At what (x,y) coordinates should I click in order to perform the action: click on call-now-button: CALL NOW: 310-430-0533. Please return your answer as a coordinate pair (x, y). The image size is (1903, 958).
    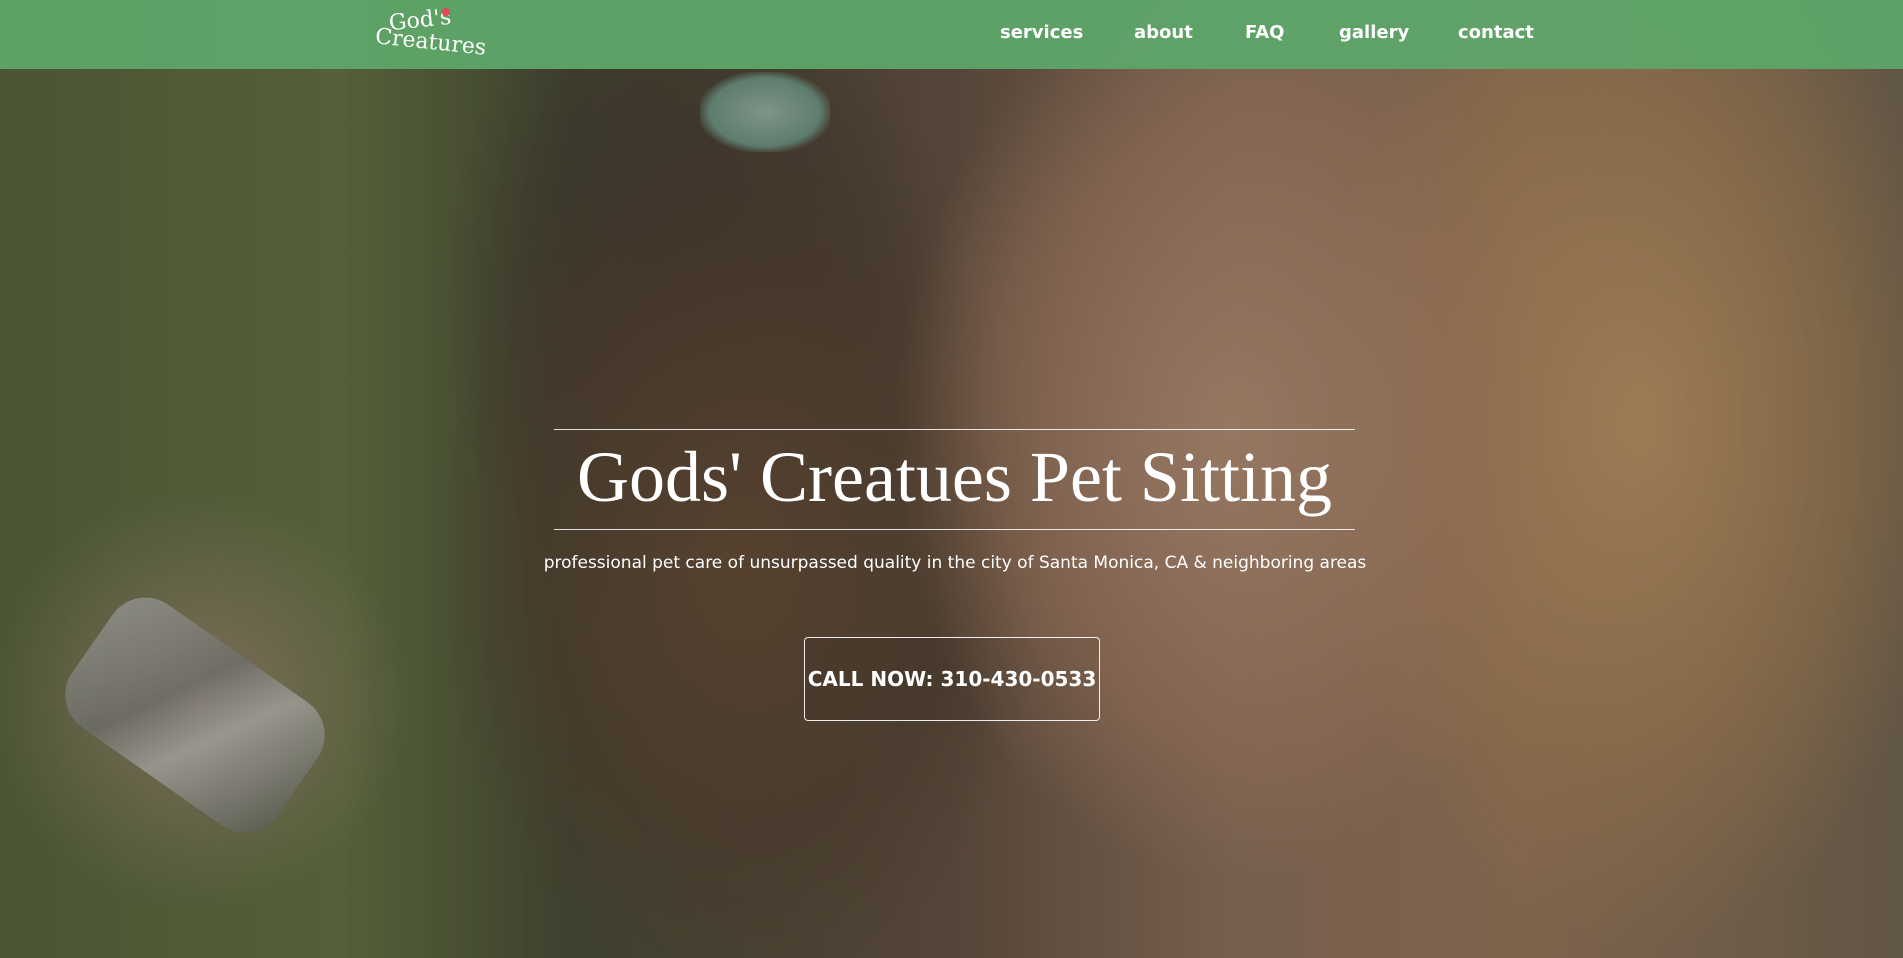
    Looking at the image, I should click on (952, 679).